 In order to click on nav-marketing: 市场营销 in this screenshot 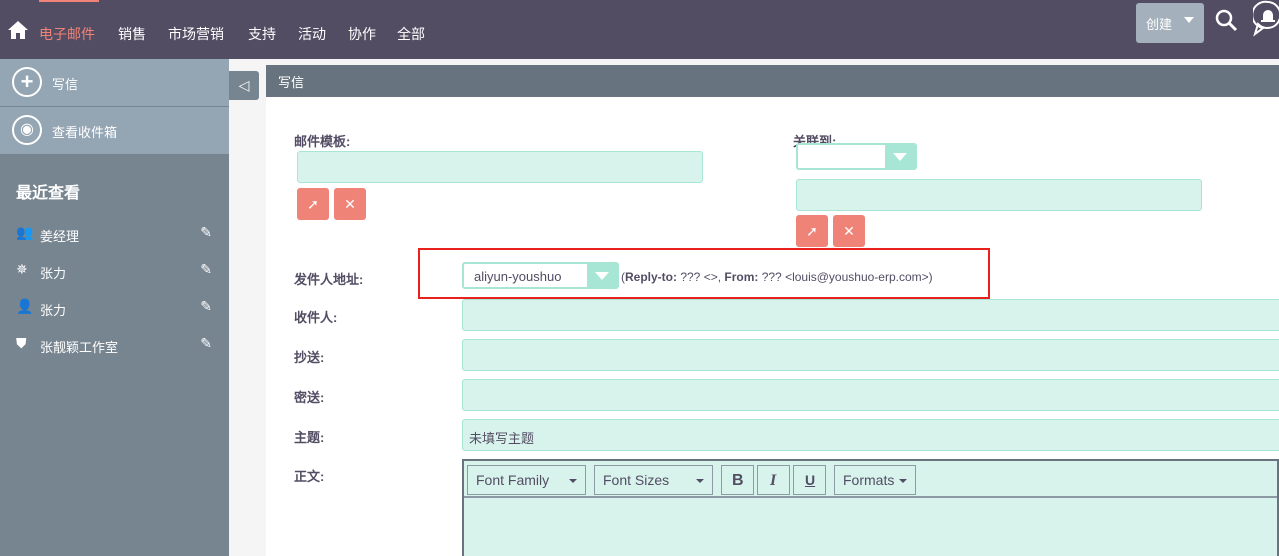, I will do `click(196, 34)`.